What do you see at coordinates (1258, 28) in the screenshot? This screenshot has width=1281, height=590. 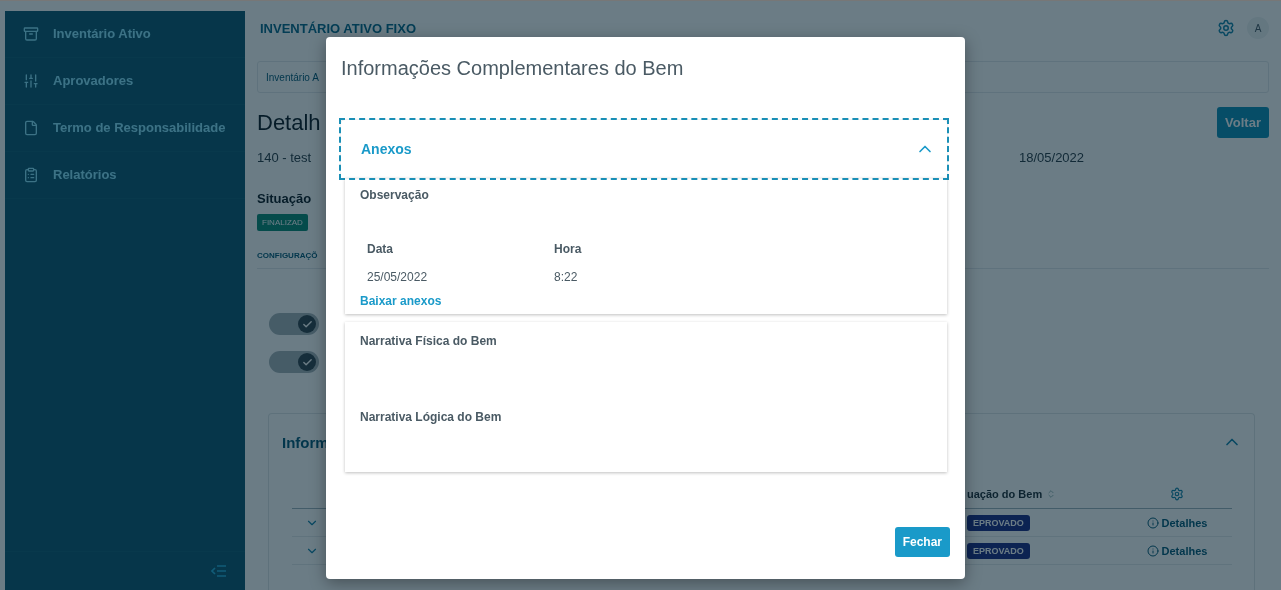 I see `user-avatar: A` at bounding box center [1258, 28].